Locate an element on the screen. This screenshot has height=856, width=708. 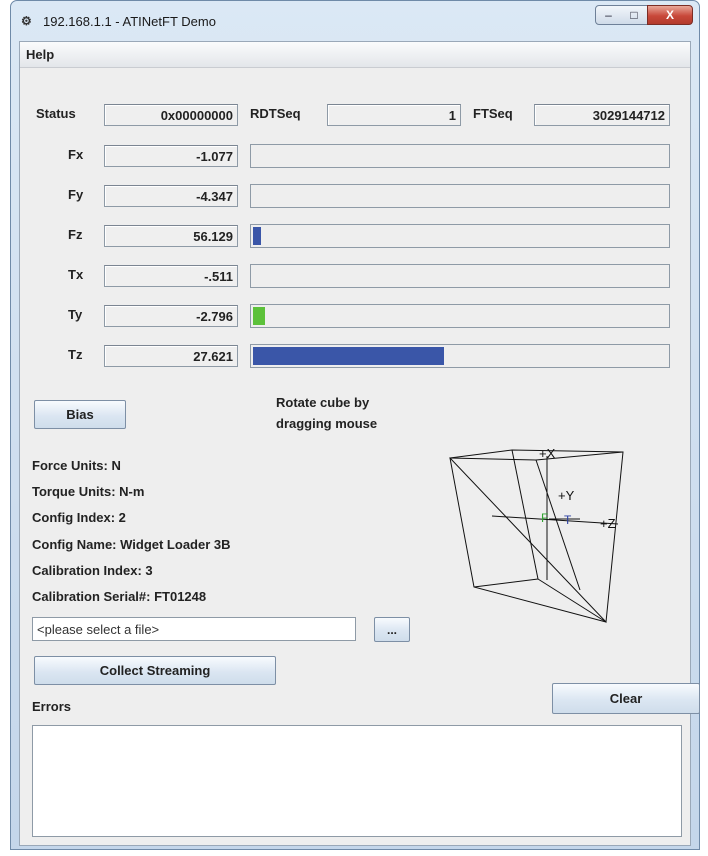
app-icon: ⚙ is located at coordinates (26, 21).